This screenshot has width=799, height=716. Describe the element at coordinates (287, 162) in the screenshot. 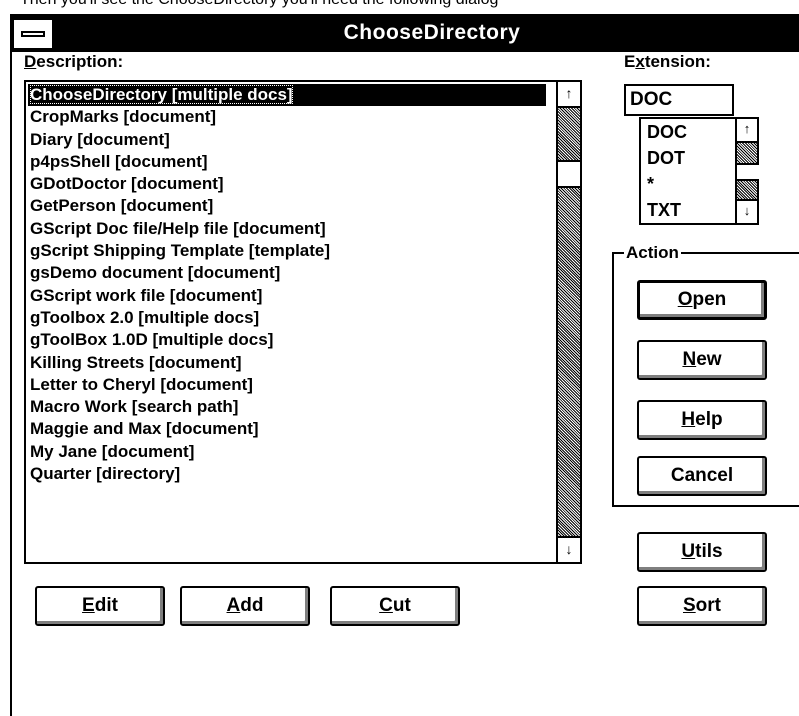

I see `list-item: p4psShell [document]` at that location.